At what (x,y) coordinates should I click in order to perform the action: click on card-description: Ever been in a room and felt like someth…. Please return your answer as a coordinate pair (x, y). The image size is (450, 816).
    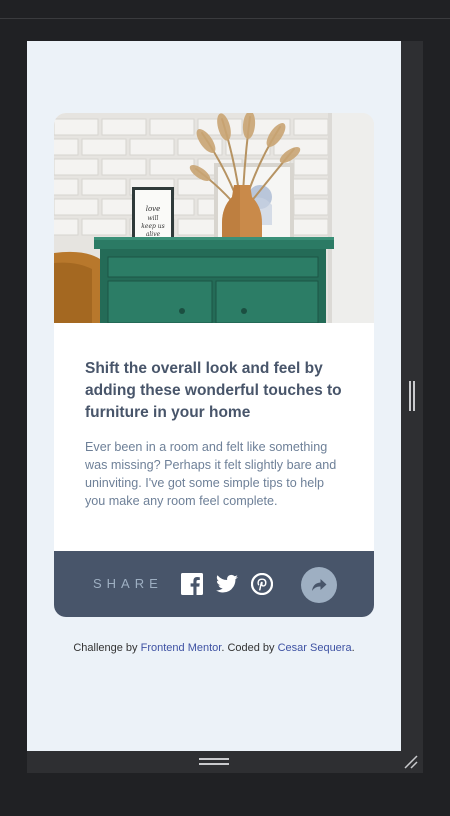
    Looking at the image, I should click on (211, 474).